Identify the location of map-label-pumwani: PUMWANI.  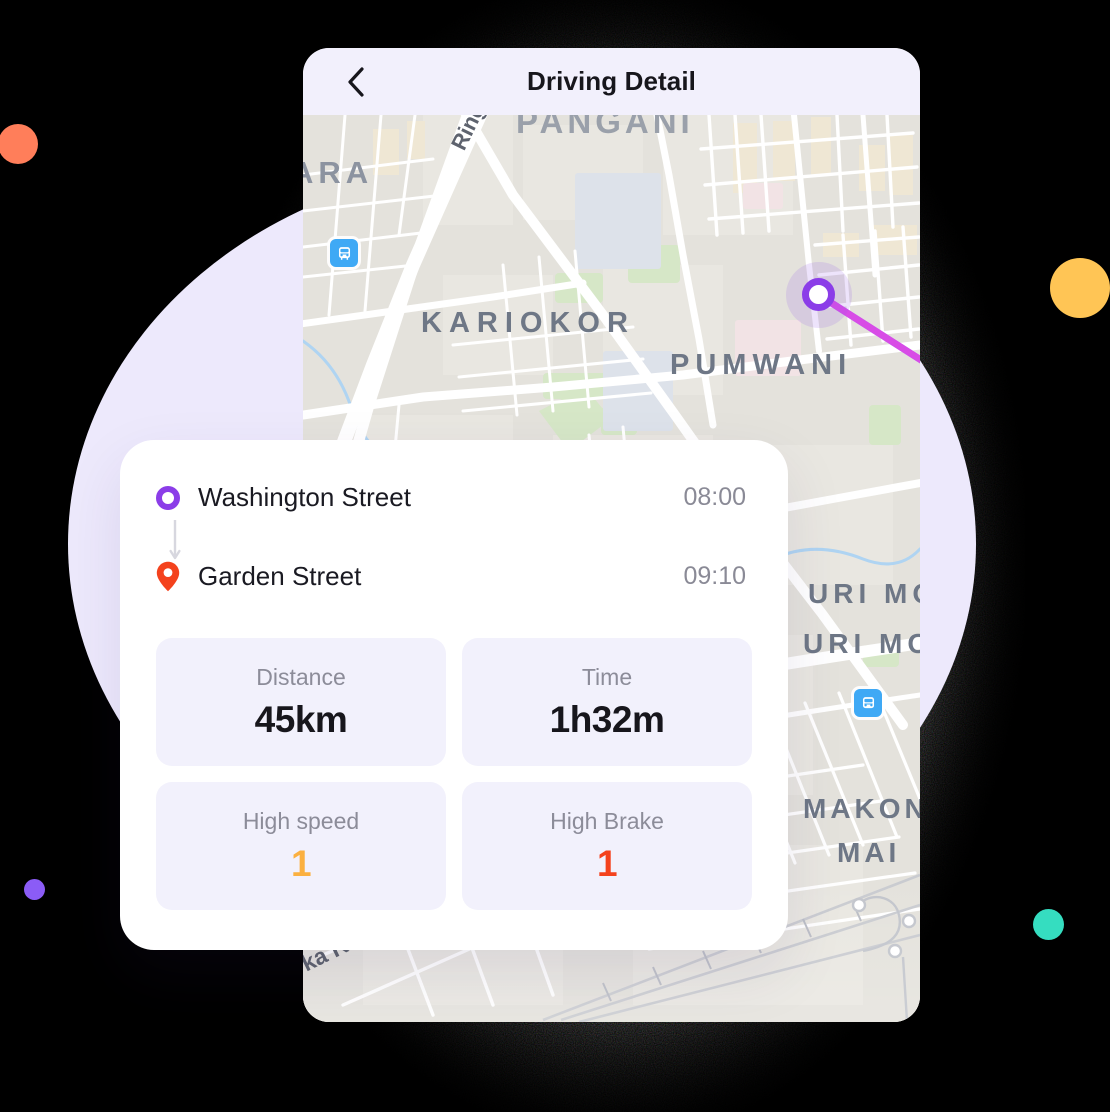
(761, 365).